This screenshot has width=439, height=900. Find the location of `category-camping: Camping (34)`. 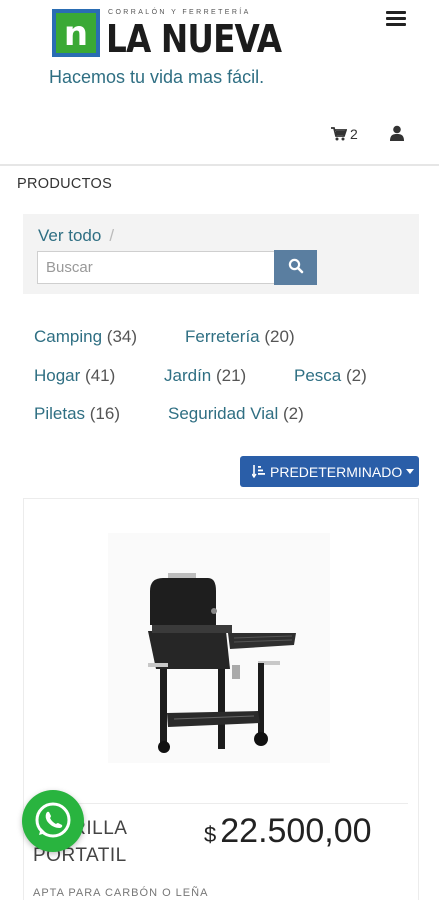

category-camping: Camping (34) is located at coordinates (85, 337).